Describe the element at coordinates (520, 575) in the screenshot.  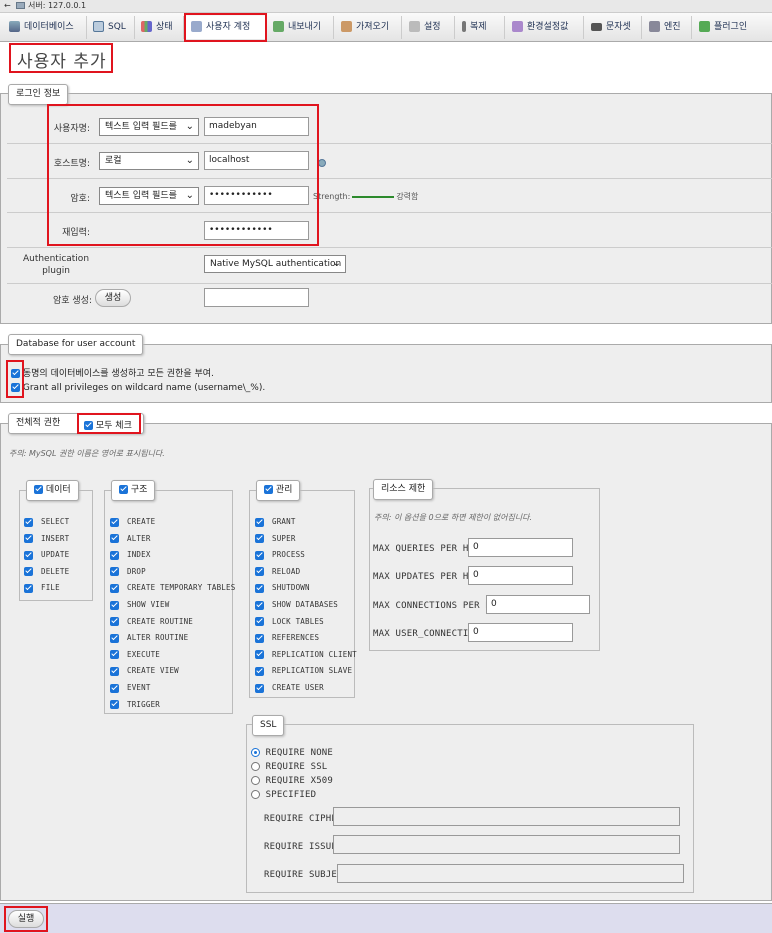
I see `max-updates-input: 0` at that location.